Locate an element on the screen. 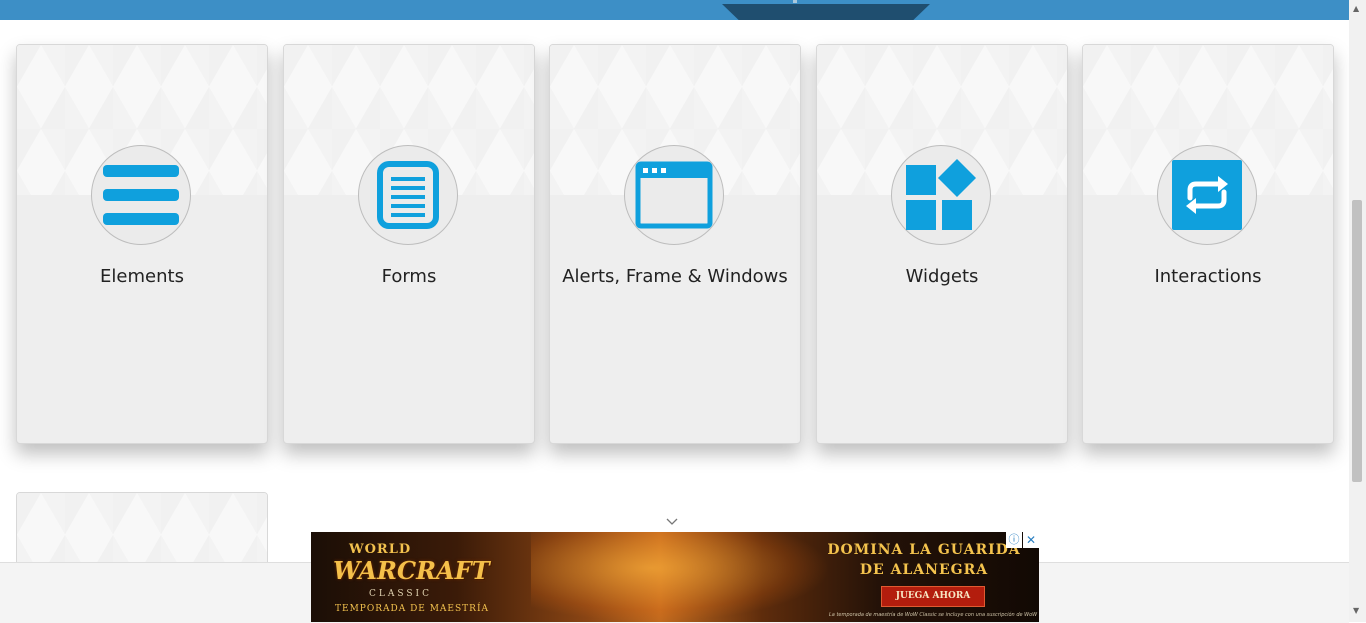 The height and width of the screenshot is (623, 1366). card-title: Alerts, Frame & Windows is located at coordinates (675, 276).